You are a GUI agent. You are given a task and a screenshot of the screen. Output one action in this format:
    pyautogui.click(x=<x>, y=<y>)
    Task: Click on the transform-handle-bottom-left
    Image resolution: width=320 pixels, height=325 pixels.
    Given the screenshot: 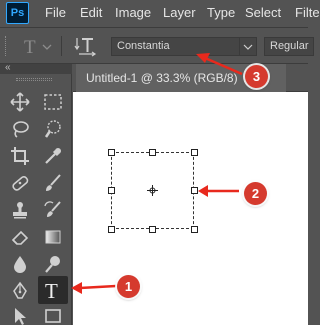 What is the action you would take?
    pyautogui.click(x=111, y=229)
    